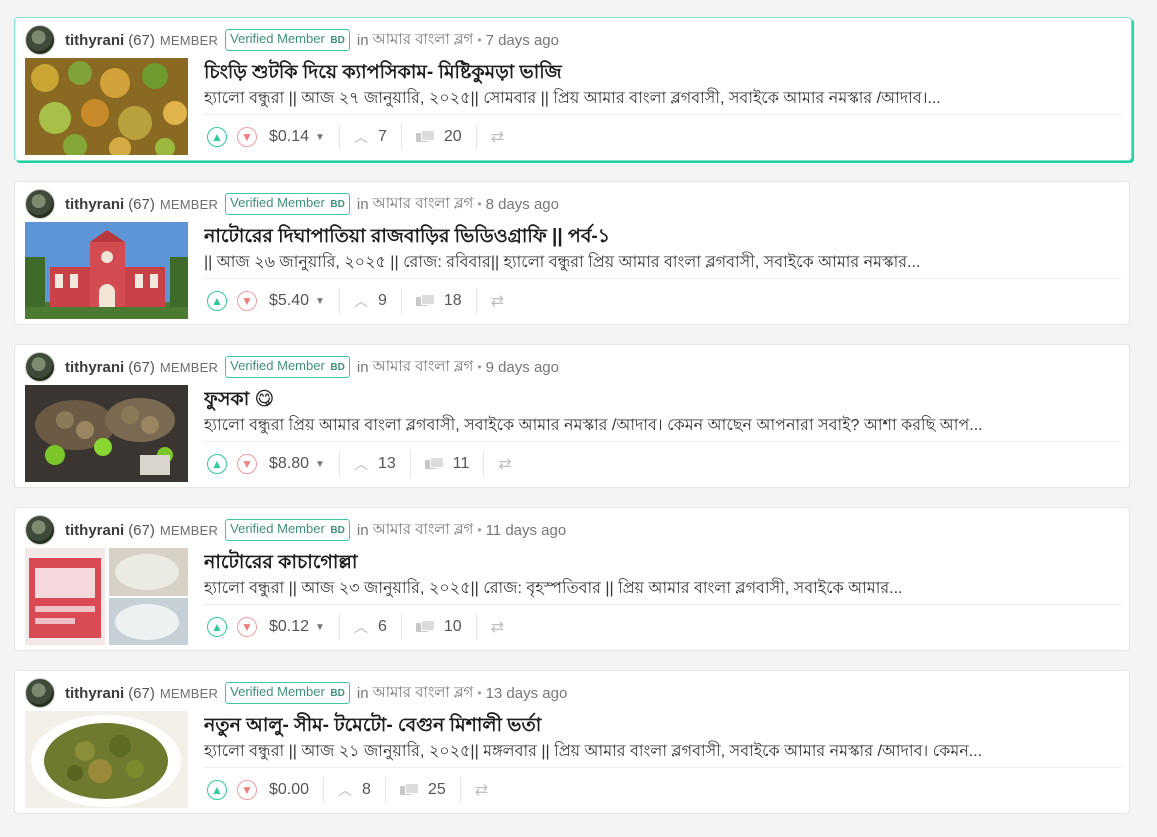 This screenshot has width=1157, height=837. I want to click on post-time: 9 days ago, so click(522, 367).